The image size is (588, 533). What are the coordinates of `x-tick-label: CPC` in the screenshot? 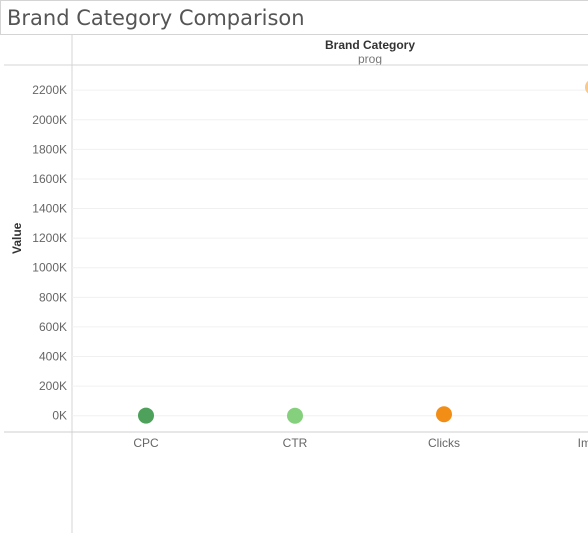 It's located at (146, 443).